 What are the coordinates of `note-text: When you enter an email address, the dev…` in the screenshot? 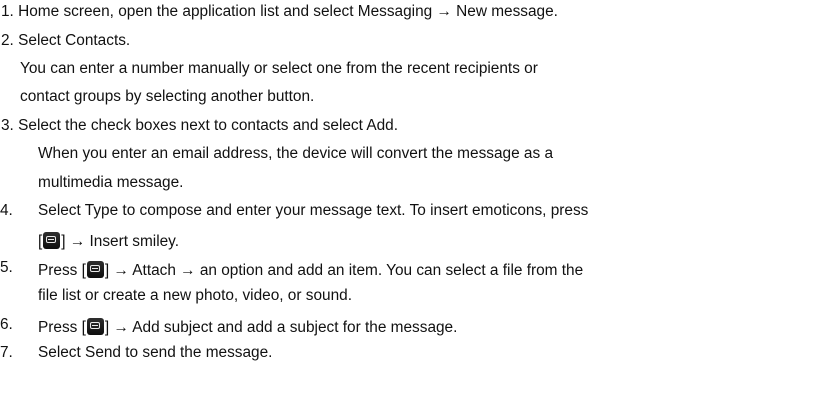 It's located at (296, 153).